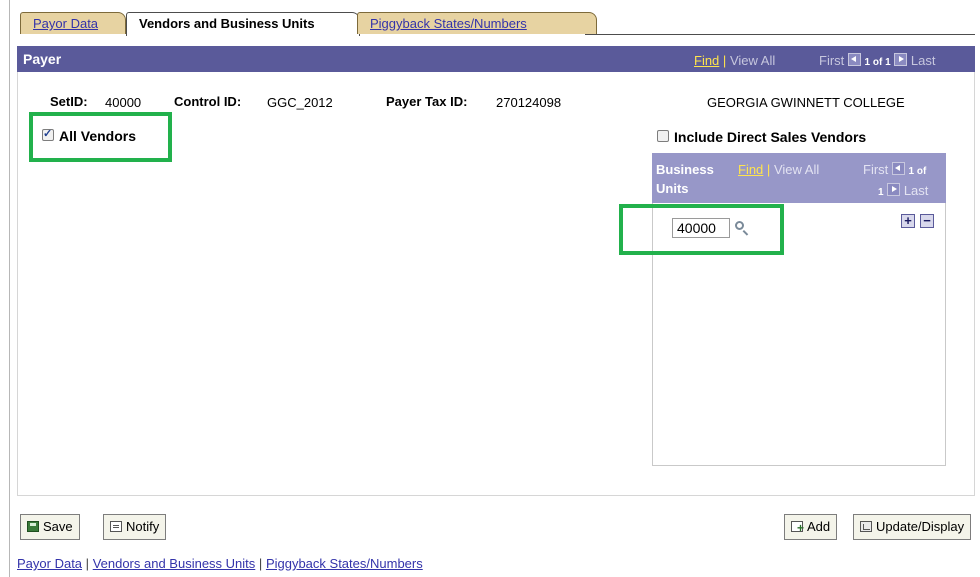 Image resolution: width=980 pixels, height=577 pixels. I want to click on footer-link-payor-data: Payor Data, so click(49, 563).